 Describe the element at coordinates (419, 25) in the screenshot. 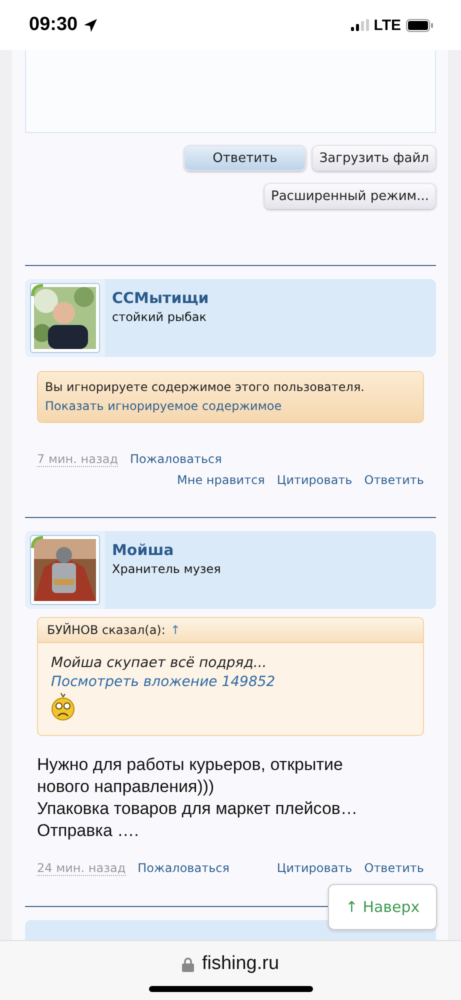

I see `battery-icon` at that location.